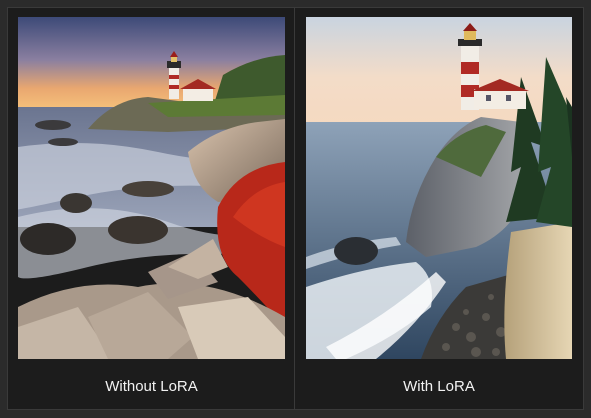 This screenshot has width=591, height=418. I want to click on panel-divider, so click(294, 208).